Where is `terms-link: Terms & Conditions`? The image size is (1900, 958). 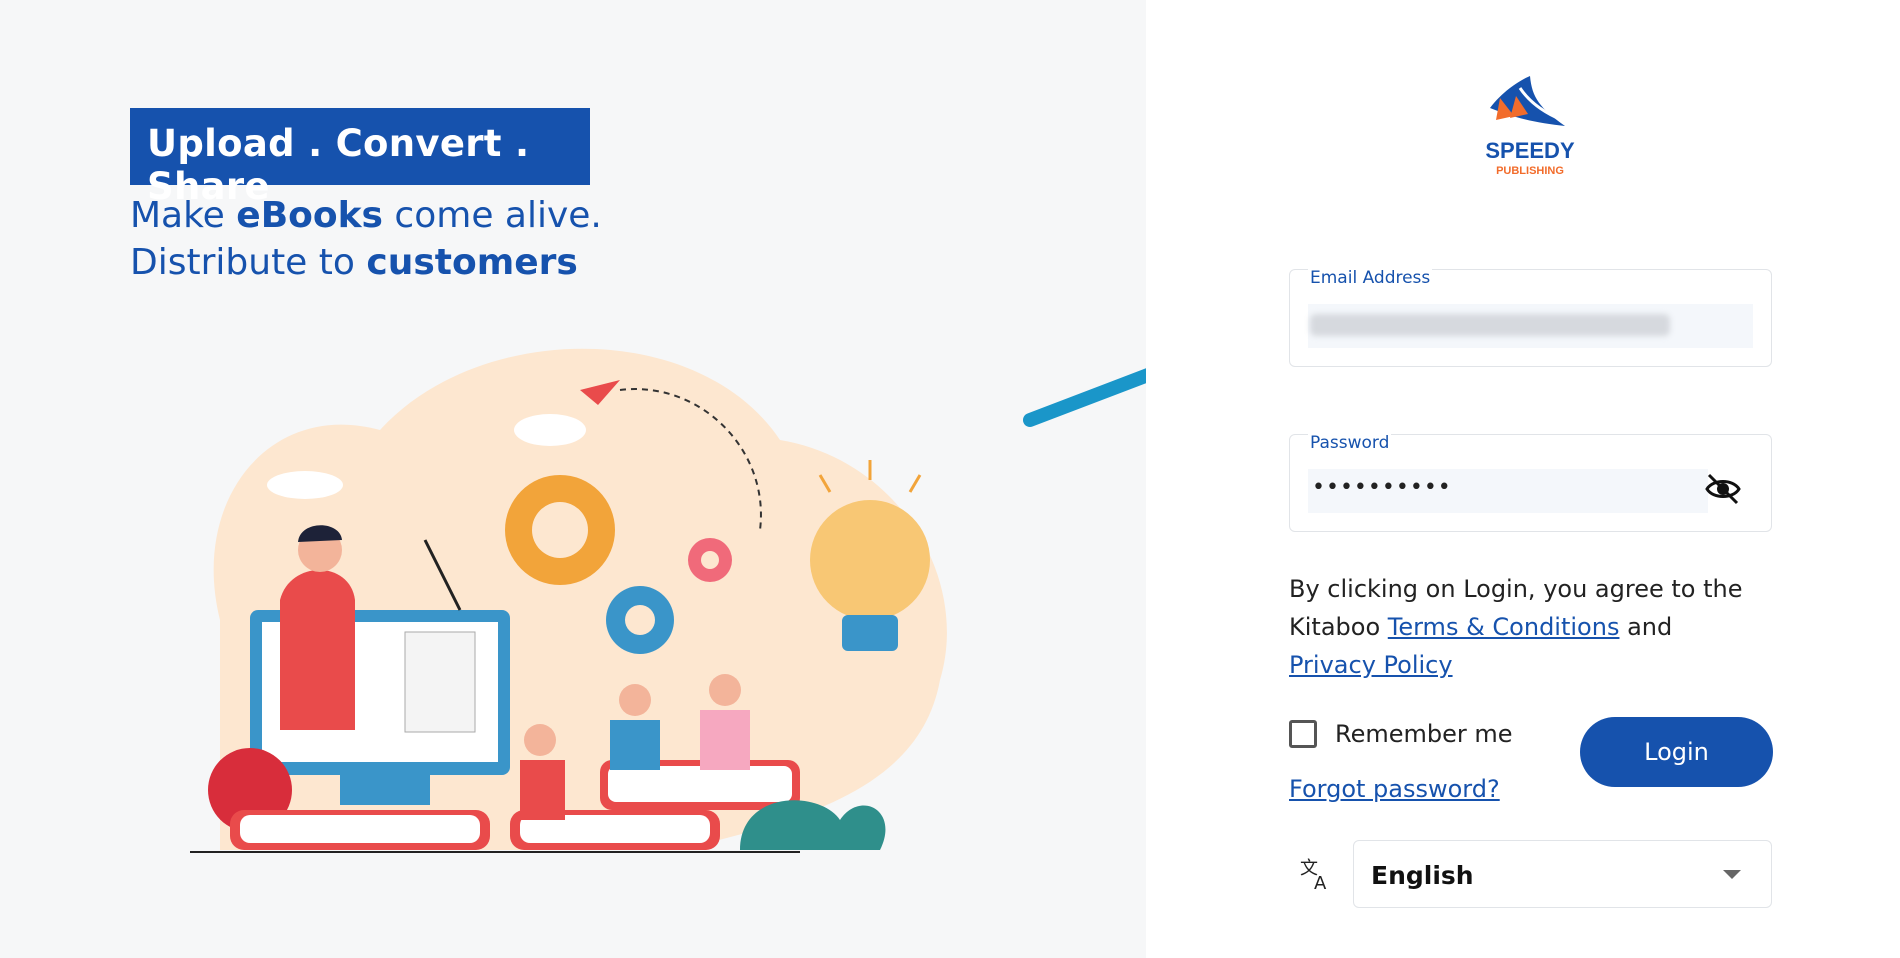
terms-link: Terms & Conditions is located at coordinates (1504, 627).